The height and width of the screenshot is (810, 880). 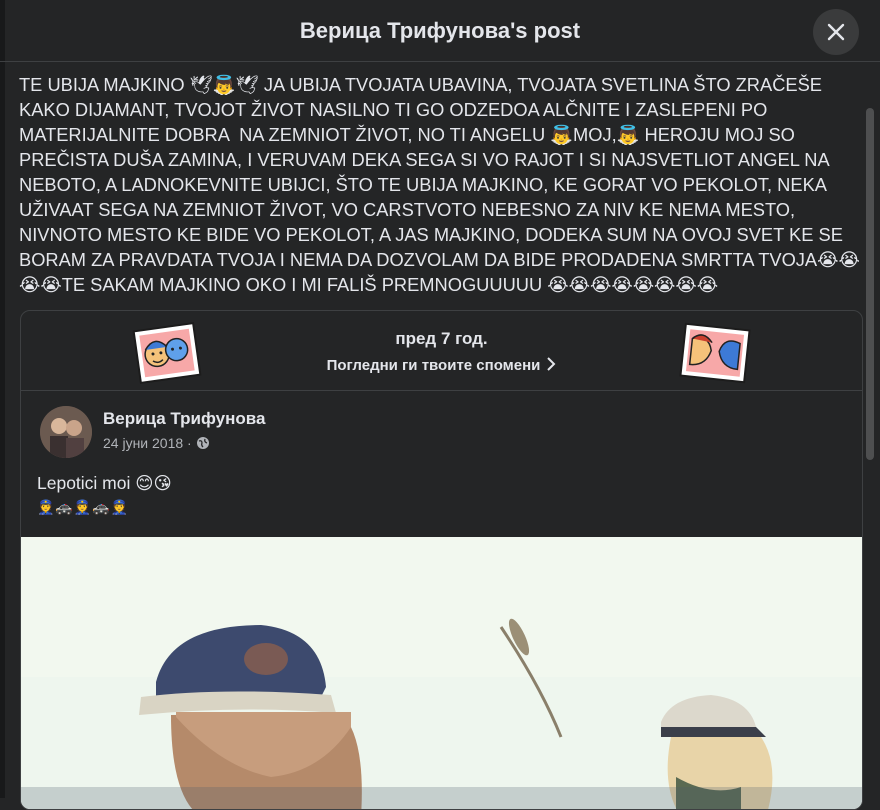 I want to click on globe-icon, so click(x=202, y=443).